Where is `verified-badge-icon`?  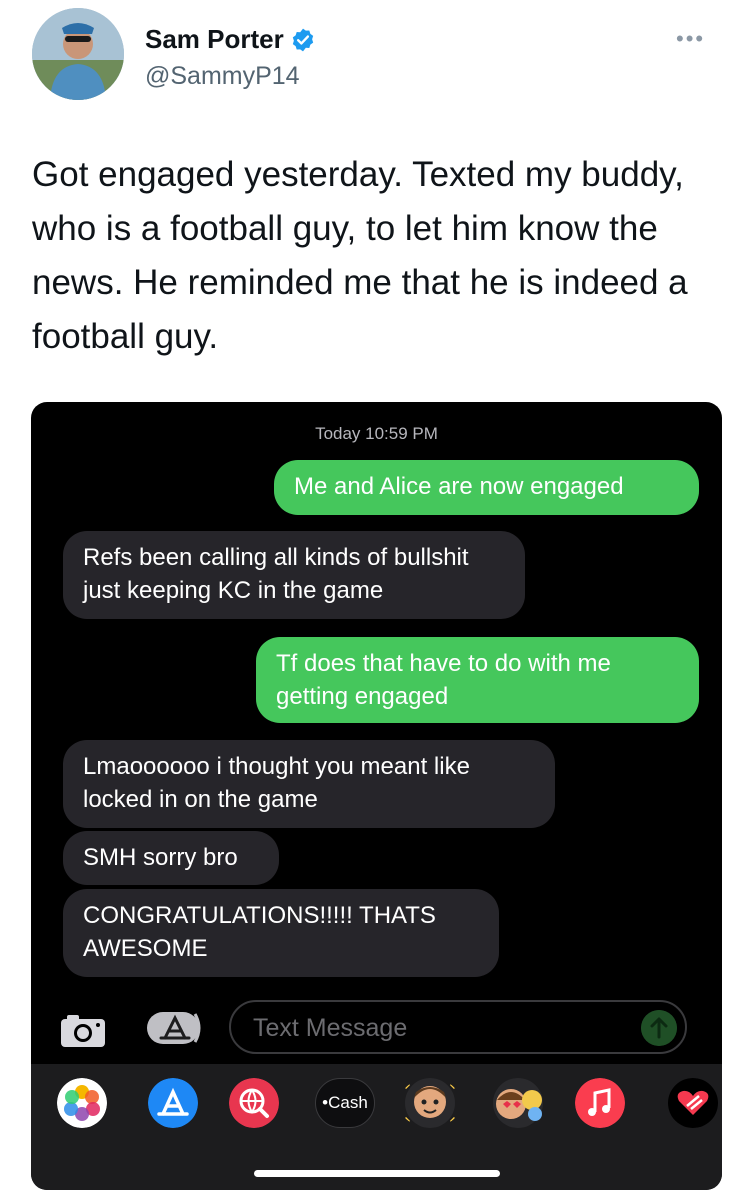 verified-badge-icon is located at coordinates (302, 39).